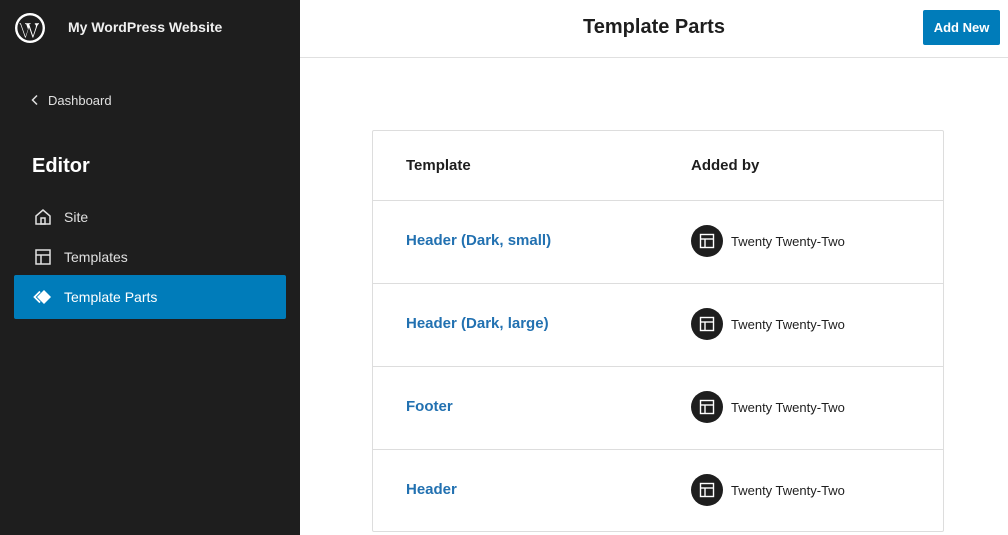  Describe the element at coordinates (658, 166) in the screenshot. I see `table-header: Template Added by` at that location.